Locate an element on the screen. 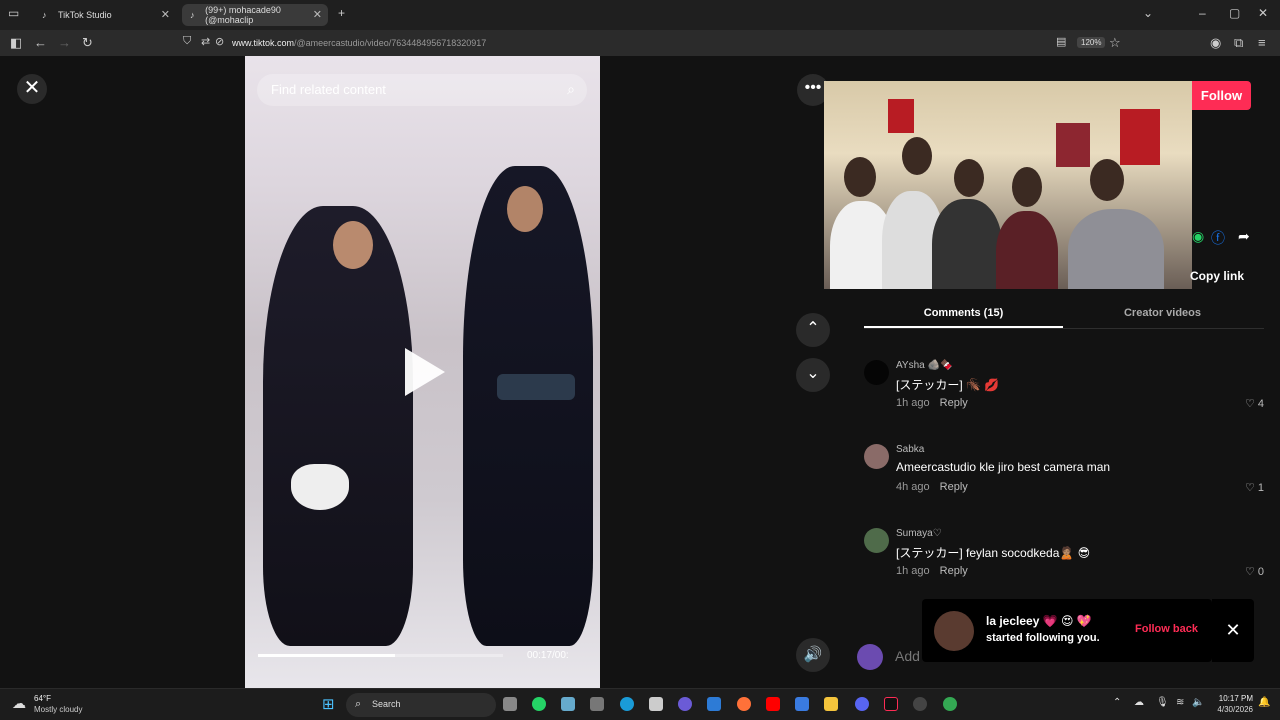 This screenshot has height=720, width=1280. video-progress-fill is located at coordinates (327, 655).